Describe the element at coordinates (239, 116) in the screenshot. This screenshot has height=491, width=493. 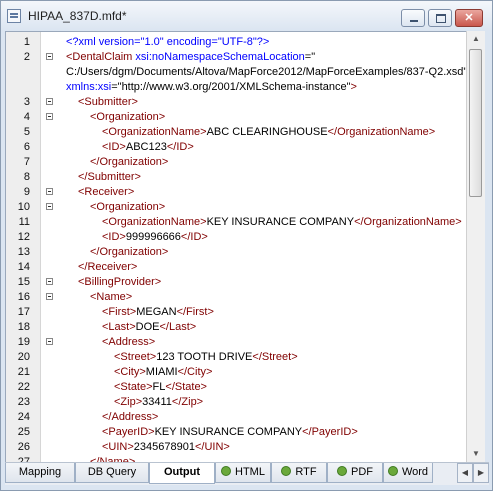
I see `code-line: 4 <Organization>` at that location.